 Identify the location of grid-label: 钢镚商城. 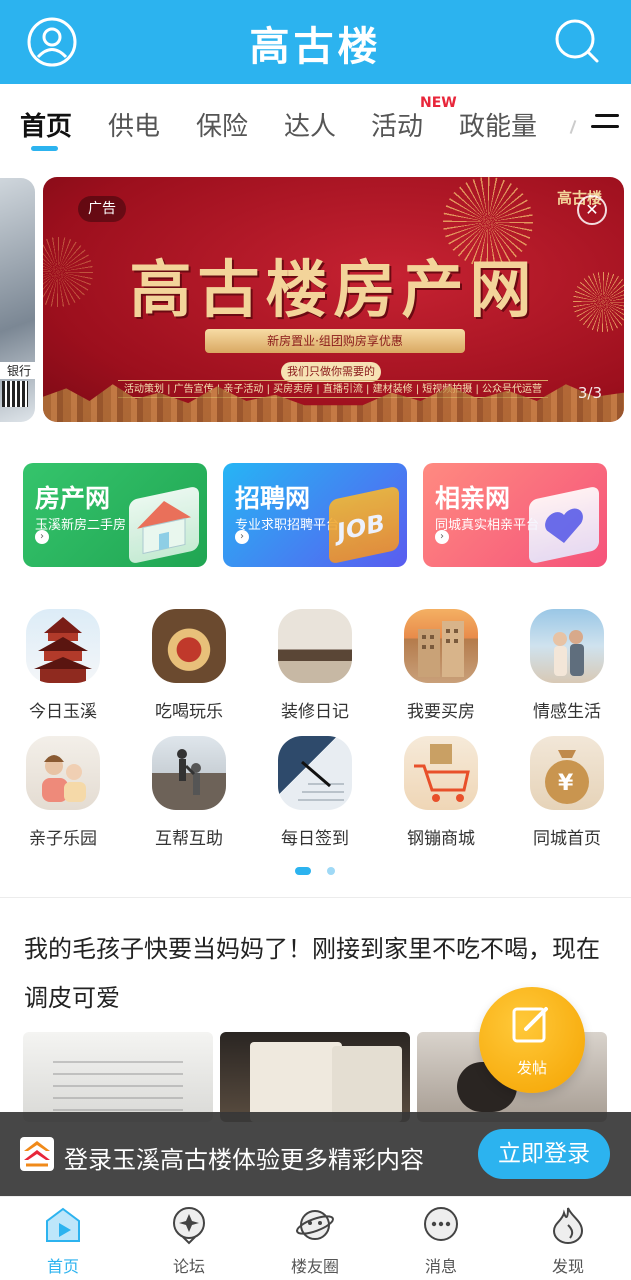
(441, 839).